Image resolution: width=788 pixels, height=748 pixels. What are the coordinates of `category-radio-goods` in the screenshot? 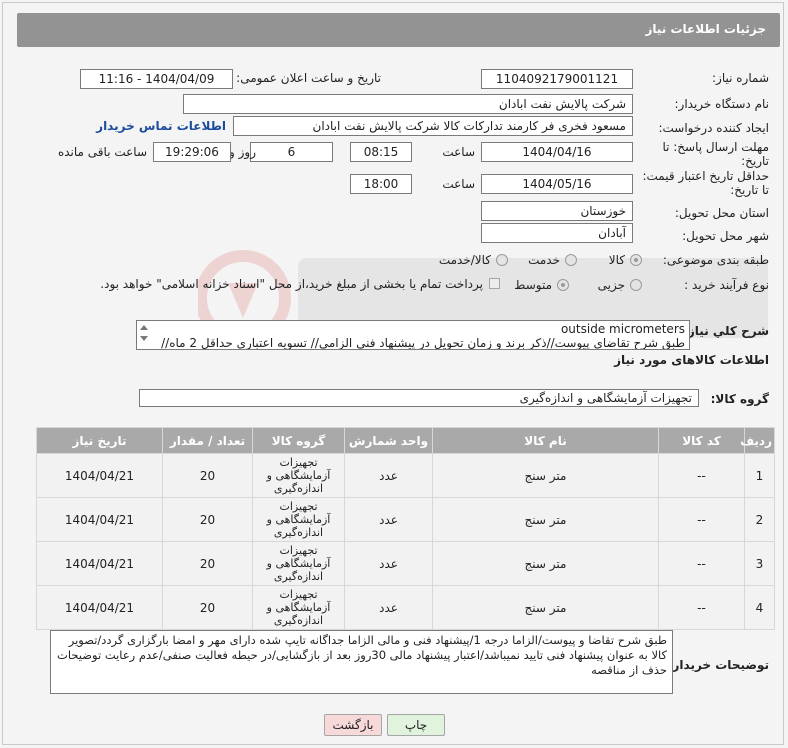 It's located at (636, 260).